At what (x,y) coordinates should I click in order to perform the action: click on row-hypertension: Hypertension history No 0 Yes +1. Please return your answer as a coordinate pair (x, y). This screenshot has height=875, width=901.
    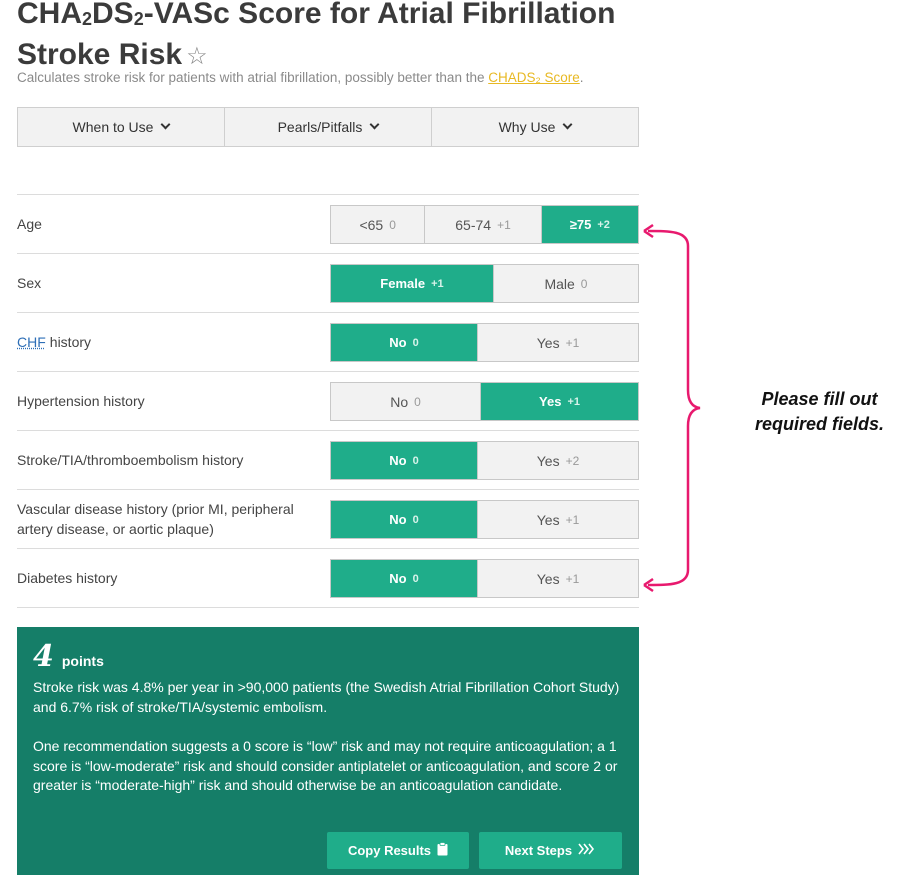
    Looking at the image, I should click on (328, 401).